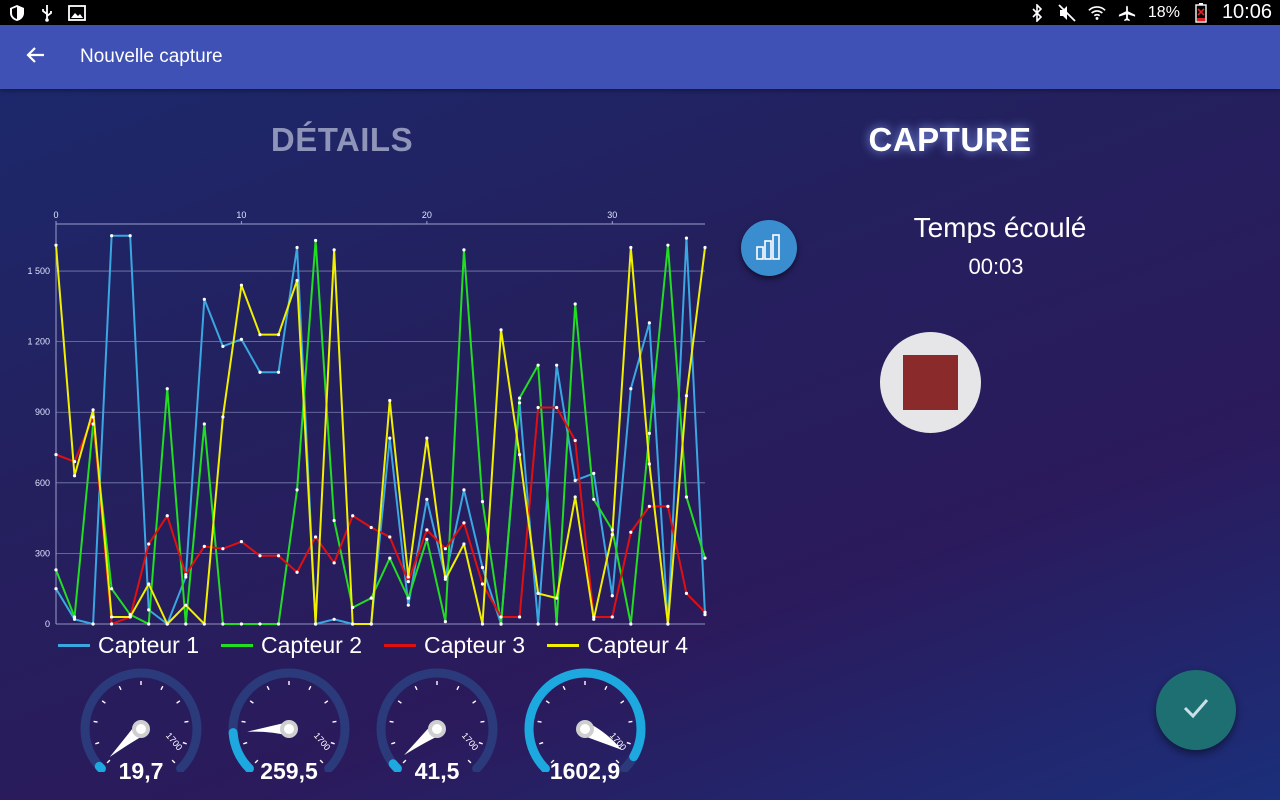  I want to click on airplane-icon, so click(1127, 13).